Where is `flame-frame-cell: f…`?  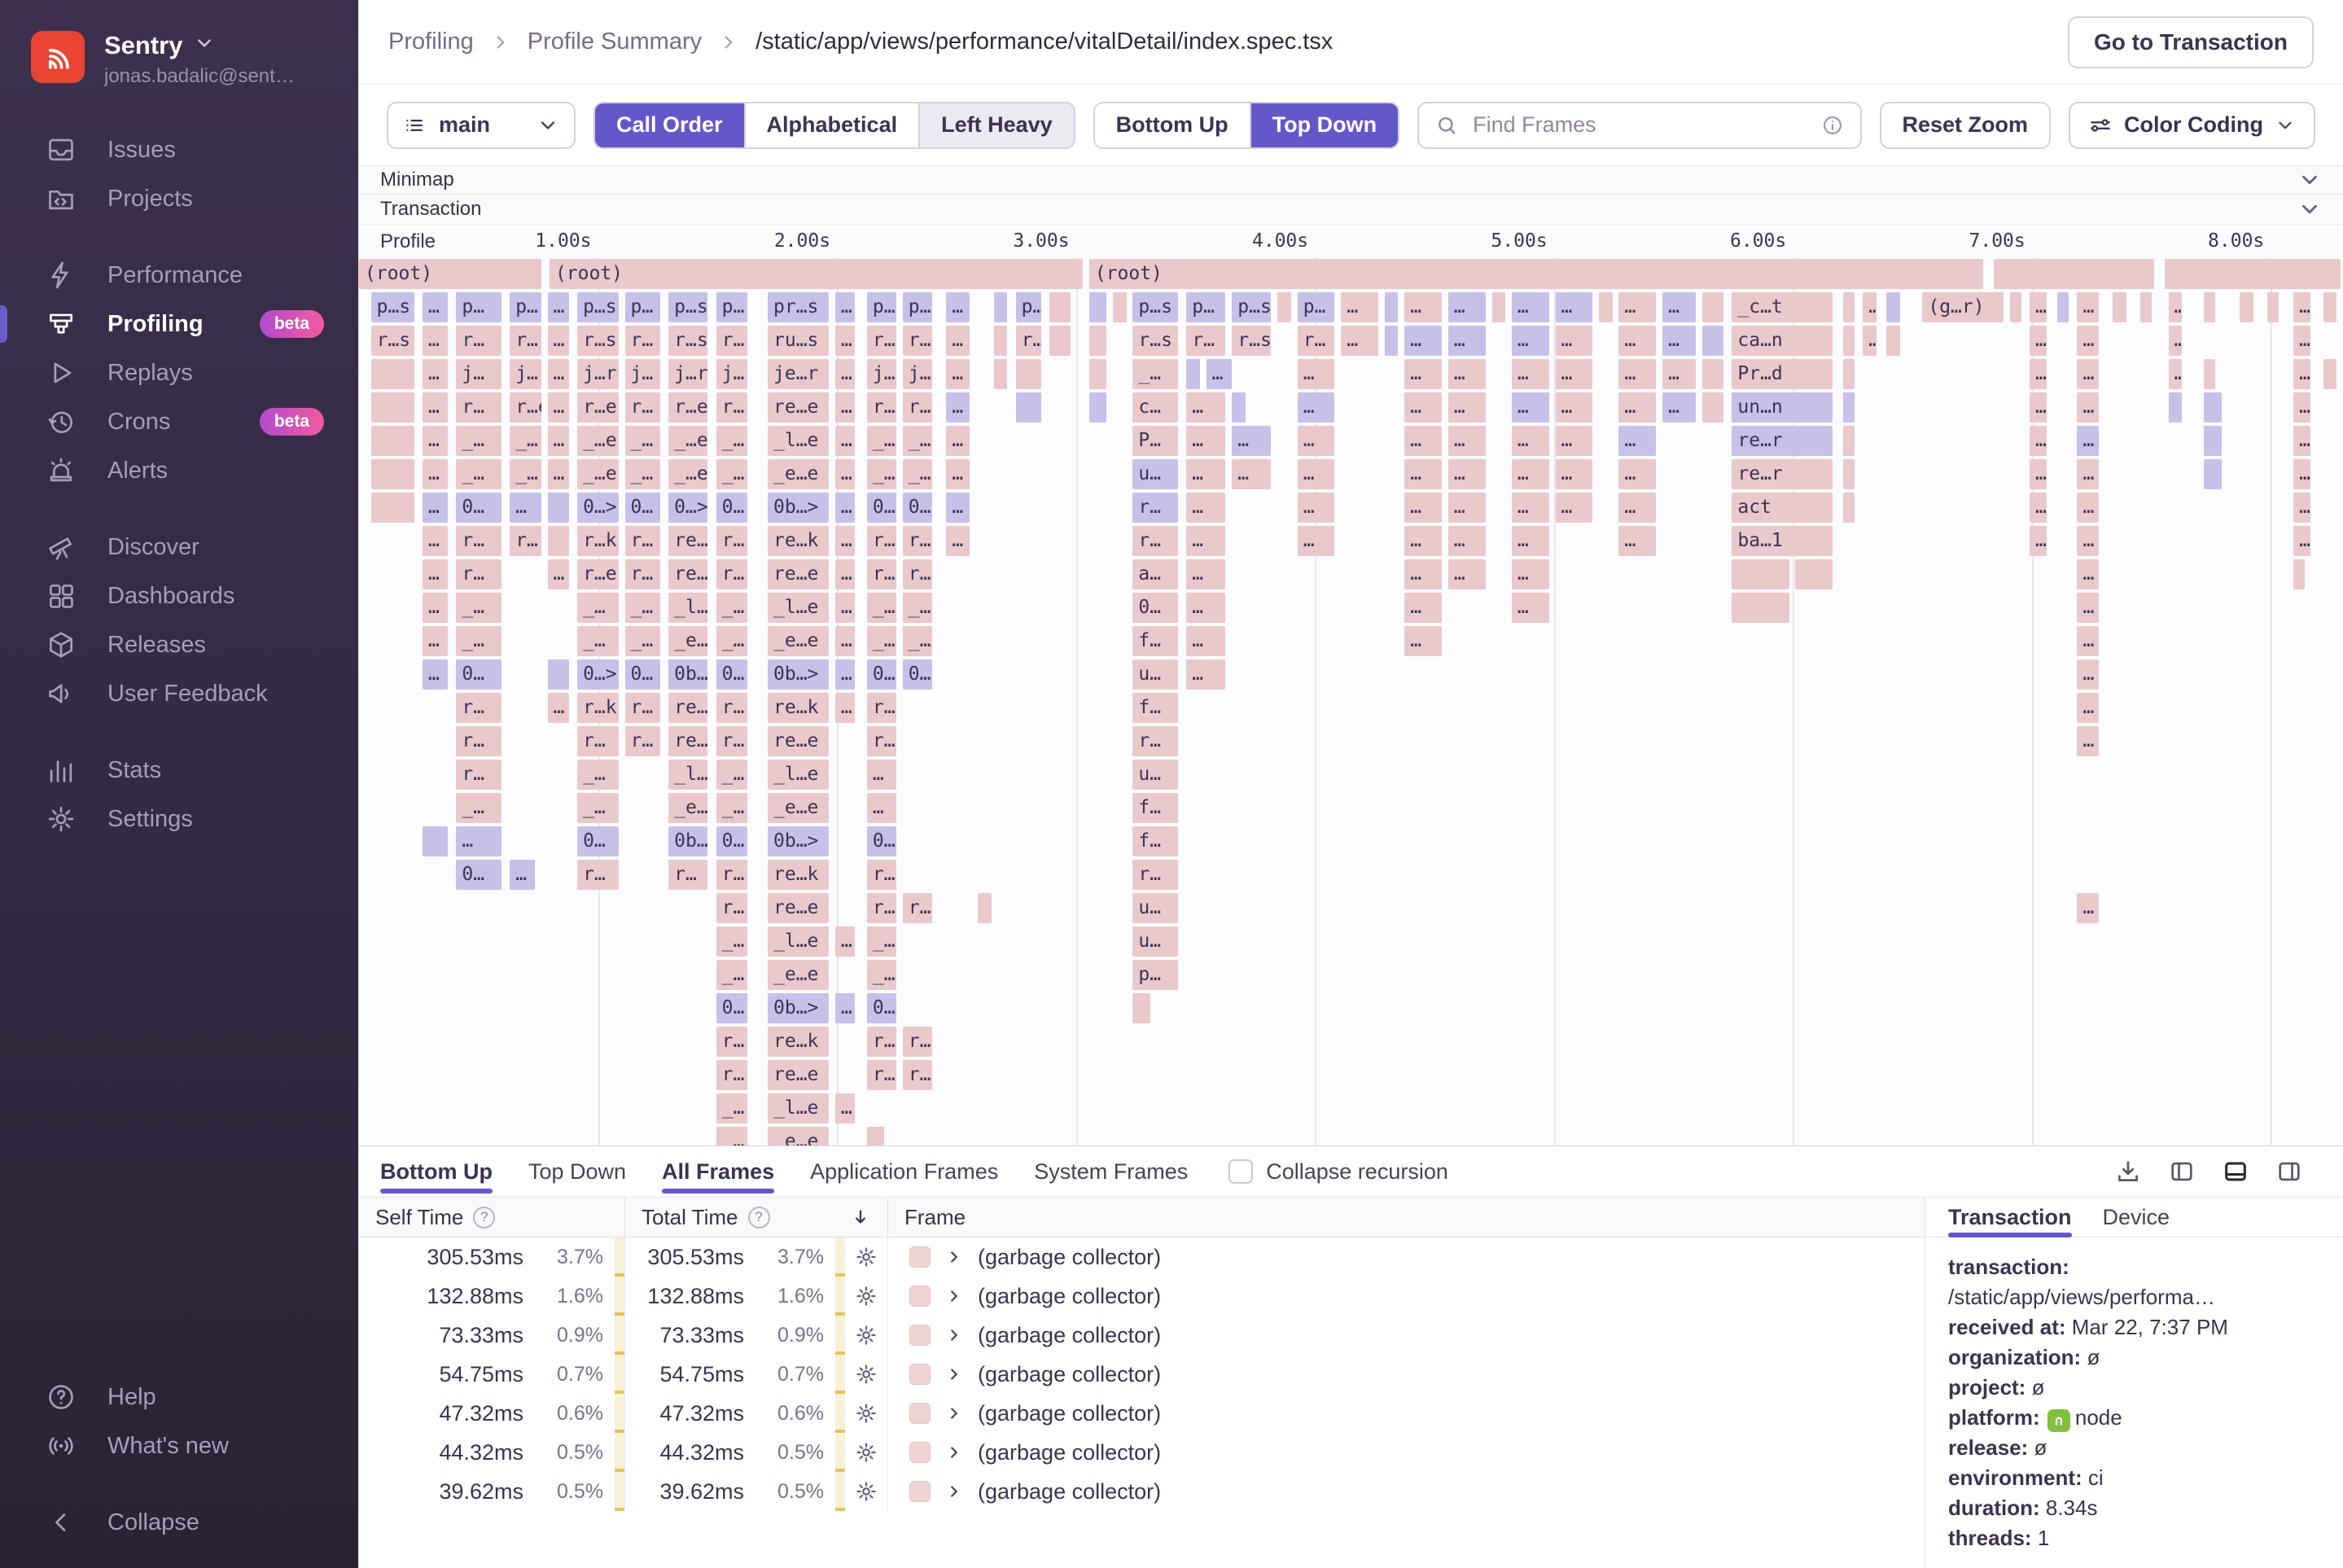
flame-frame-cell: f… is located at coordinates (1155, 641).